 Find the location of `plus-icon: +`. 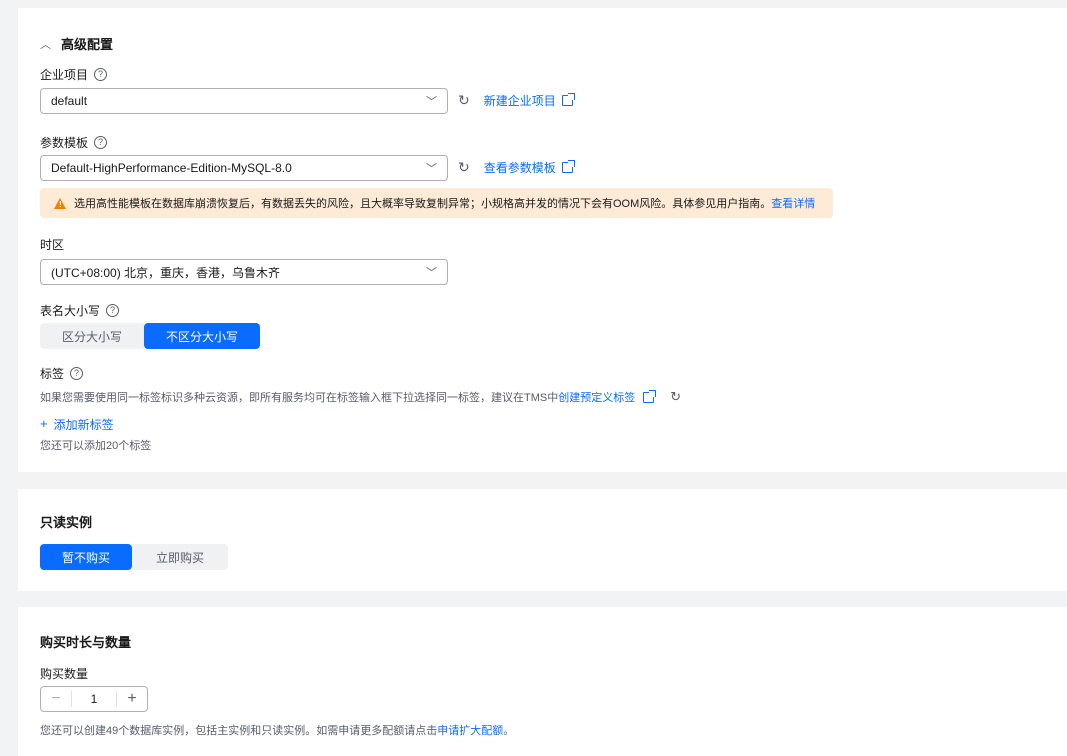

plus-icon: + is located at coordinates (44, 423).